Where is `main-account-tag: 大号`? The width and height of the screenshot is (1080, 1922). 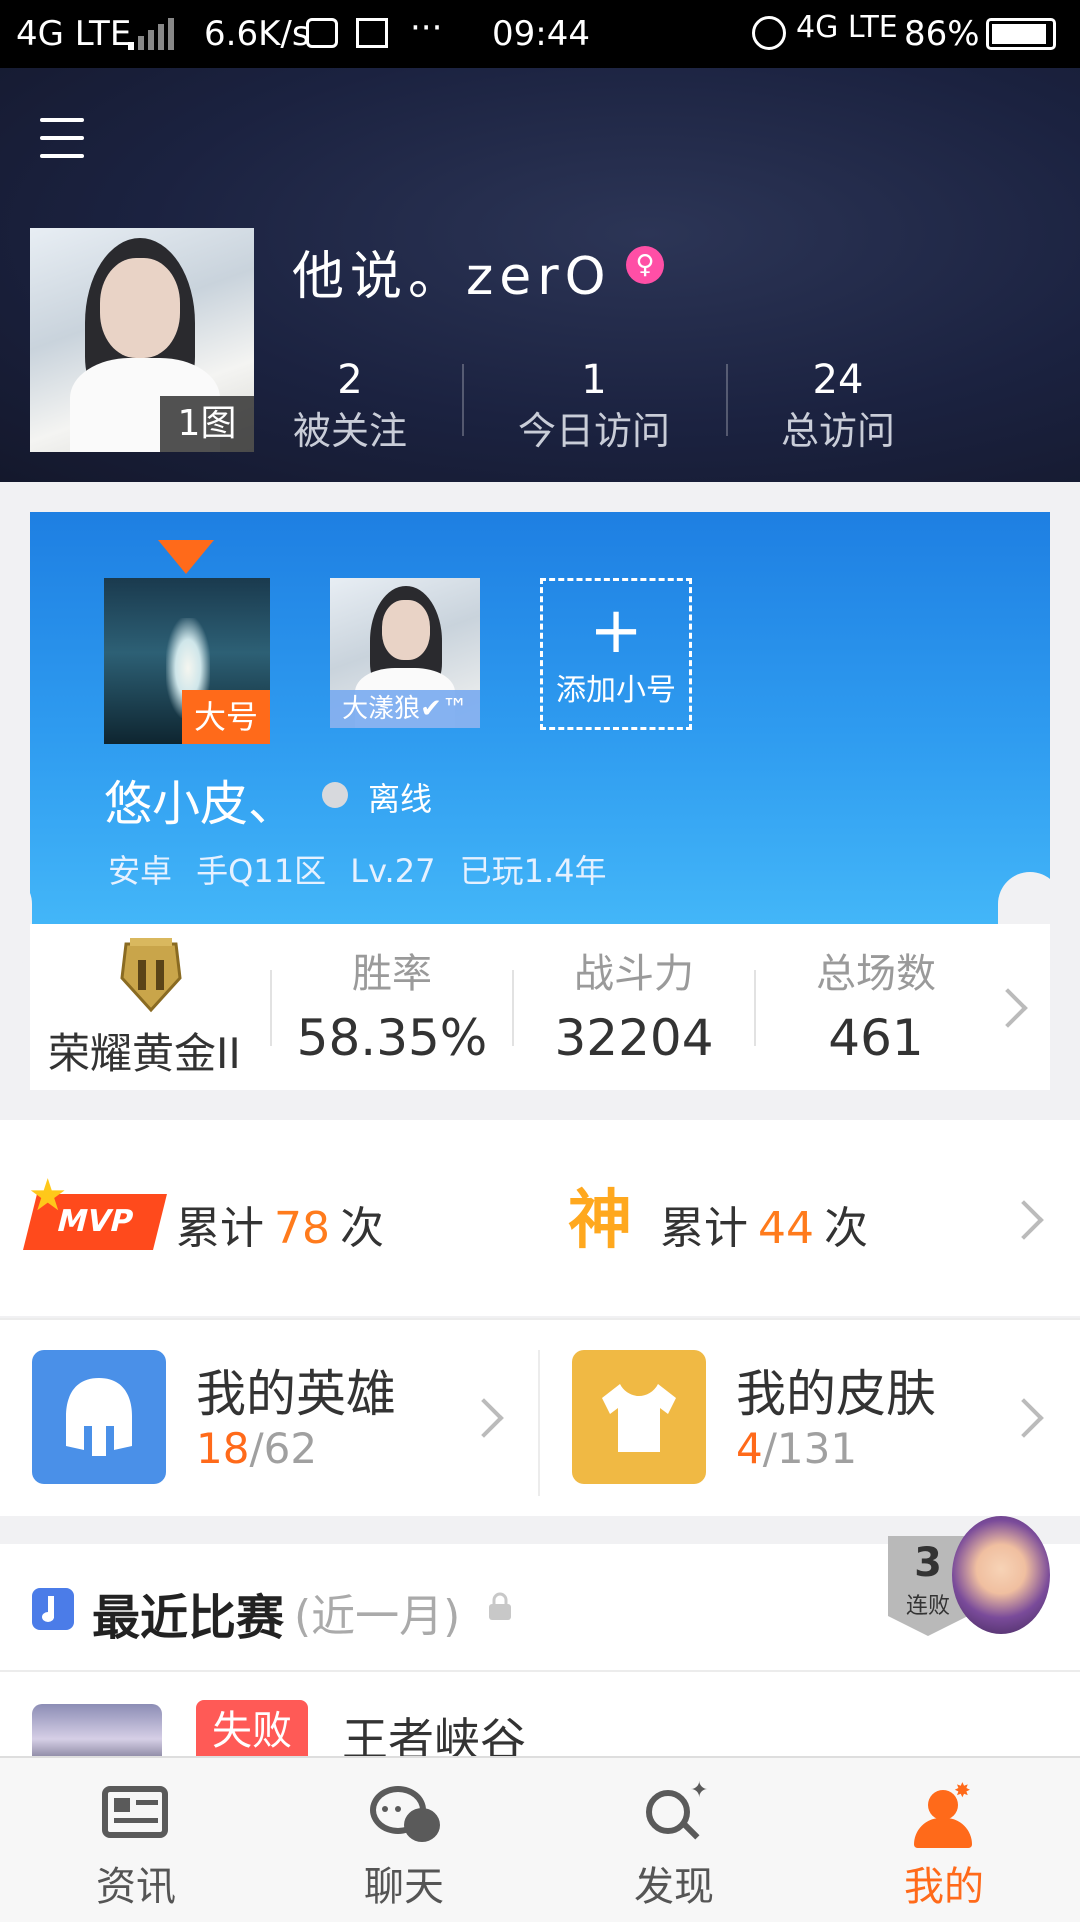 main-account-tag: 大号 is located at coordinates (226, 717).